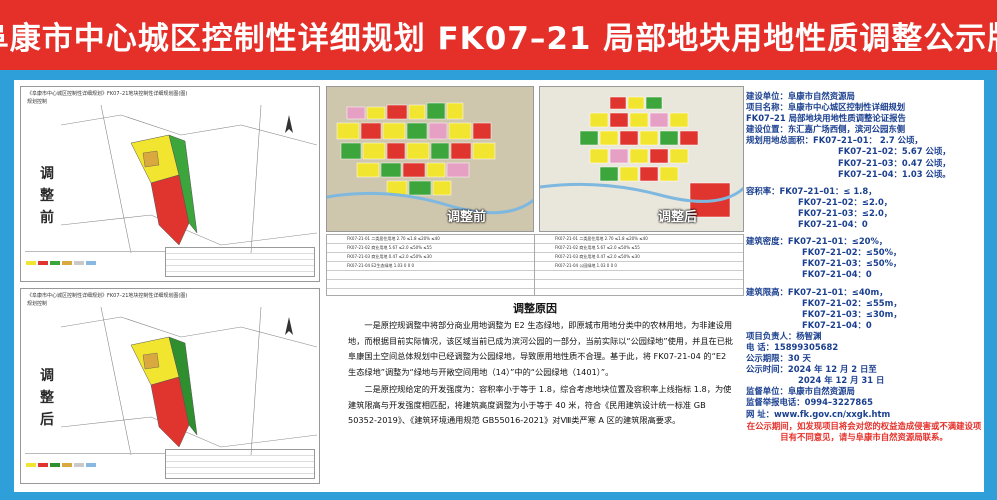 The image size is (997, 500). What do you see at coordinates (811, 369) in the screenshot?
I see `time-row: 公示时间：2024 年 12 月 2 日至` at bounding box center [811, 369].